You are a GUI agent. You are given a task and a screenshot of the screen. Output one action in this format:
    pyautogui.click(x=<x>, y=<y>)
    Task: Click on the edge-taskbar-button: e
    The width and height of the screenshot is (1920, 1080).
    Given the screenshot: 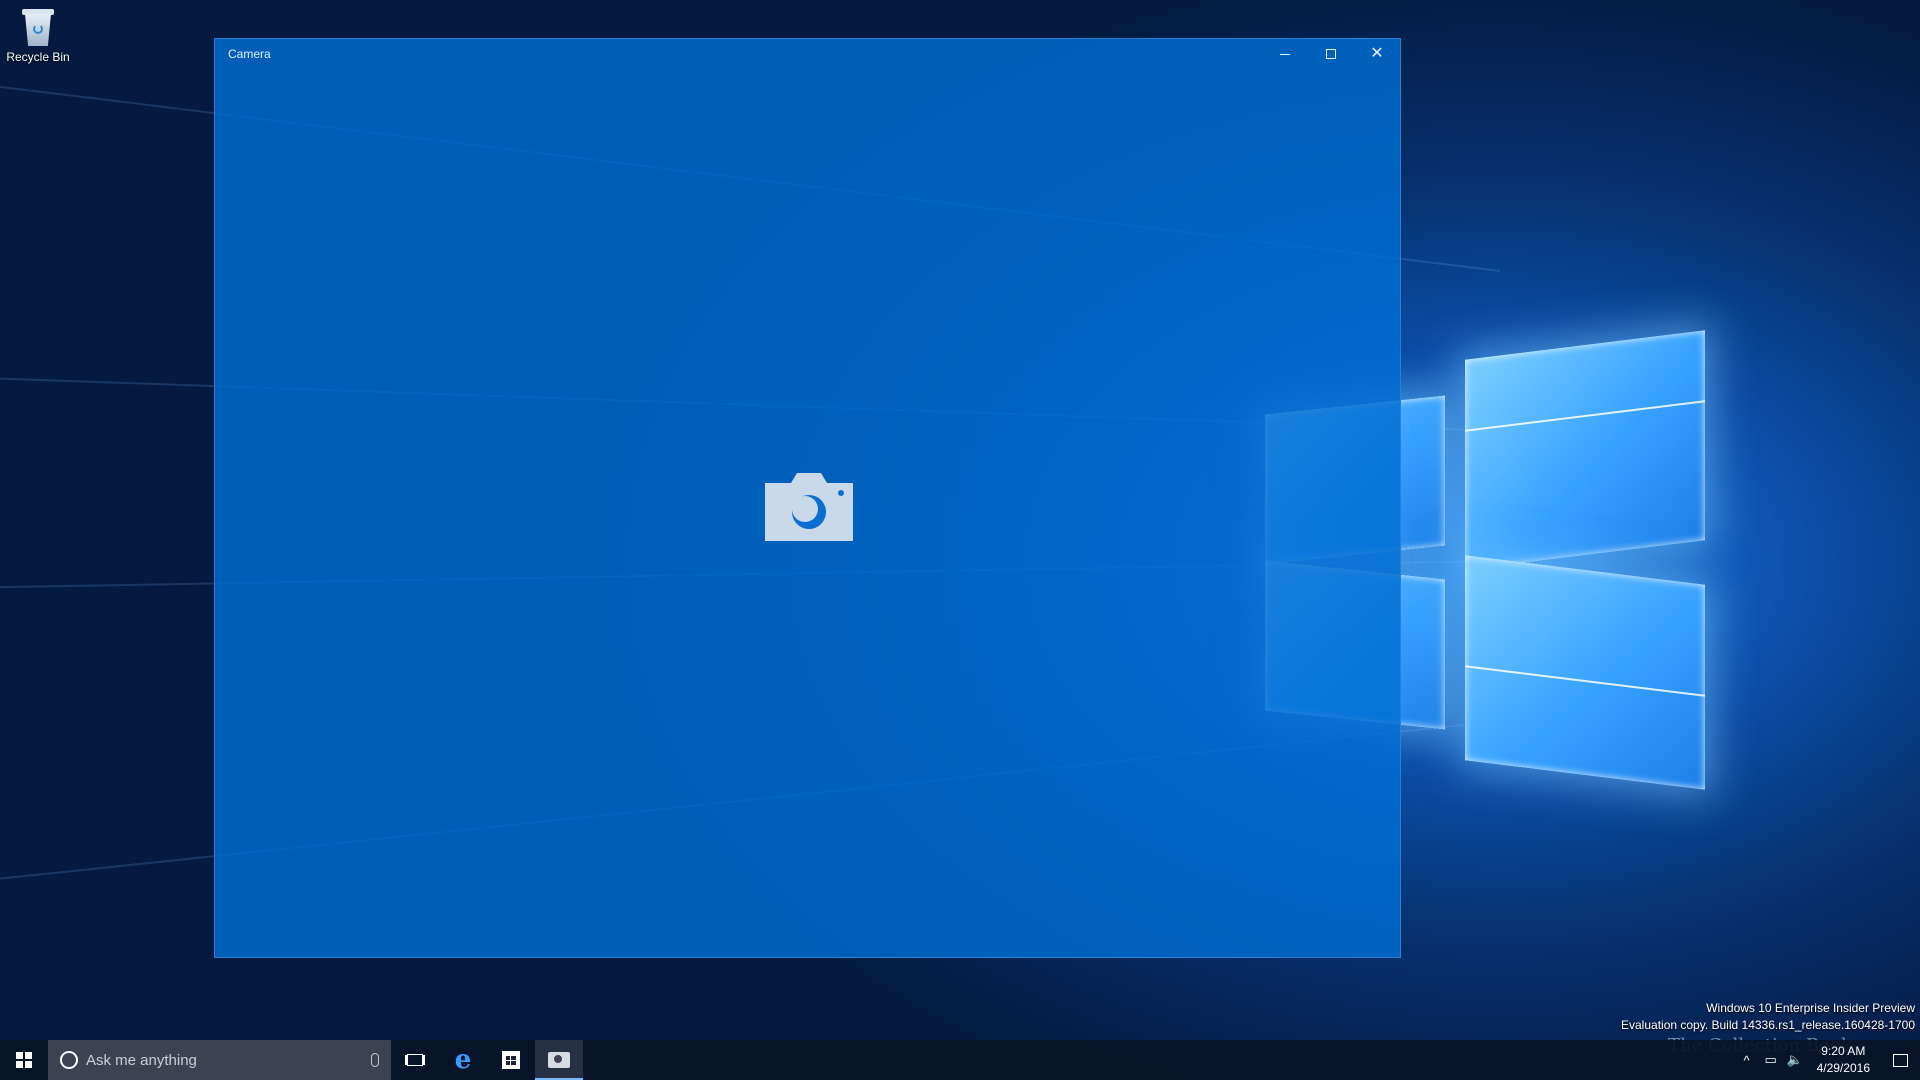 What is the action you would take?
    pyautogui.click(x=463, y=1060)
    